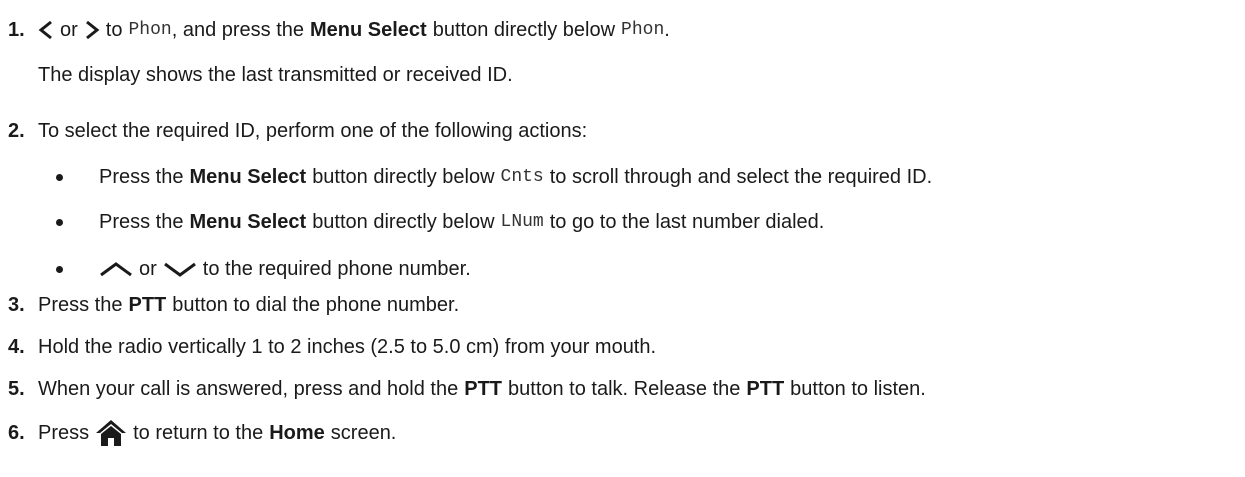 The image size is (1245, 477). What do you see at coordinates (198, 432) in the screenshot?
I see `step-6-mid: to return to the` at bounding box center [198, 432].